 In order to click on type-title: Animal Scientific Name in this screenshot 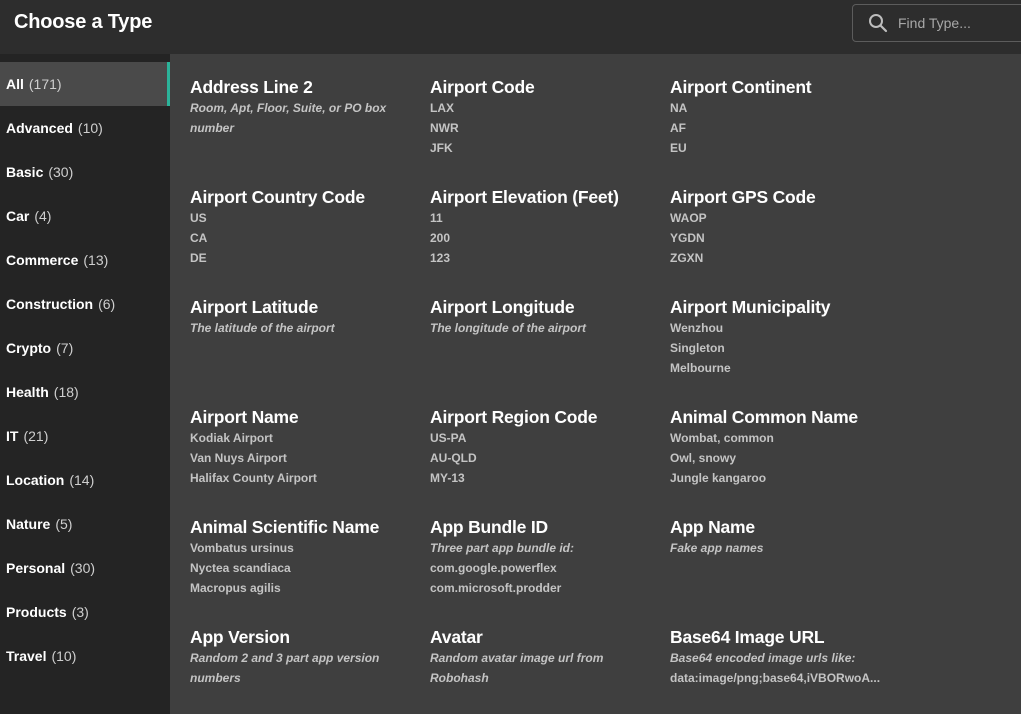, I will do `click(285, 527)`.